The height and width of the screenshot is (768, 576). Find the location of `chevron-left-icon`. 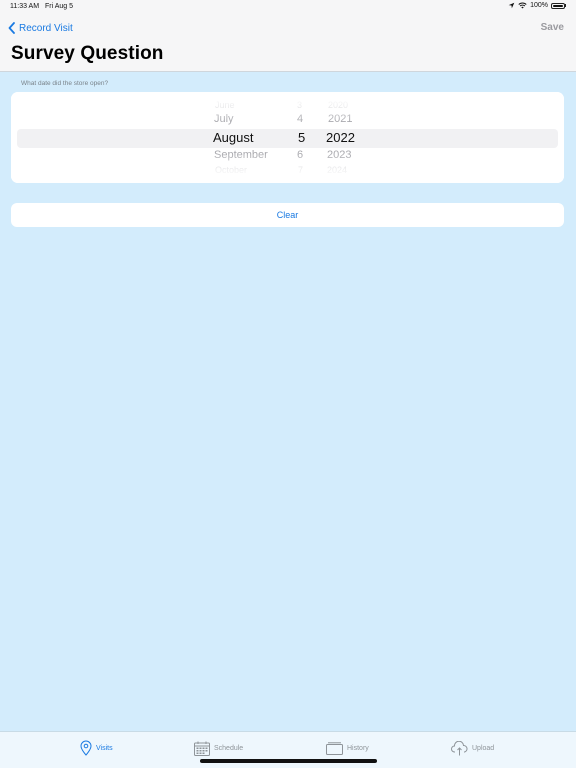

chevron-left-icon is located at coordinates (11, 28).